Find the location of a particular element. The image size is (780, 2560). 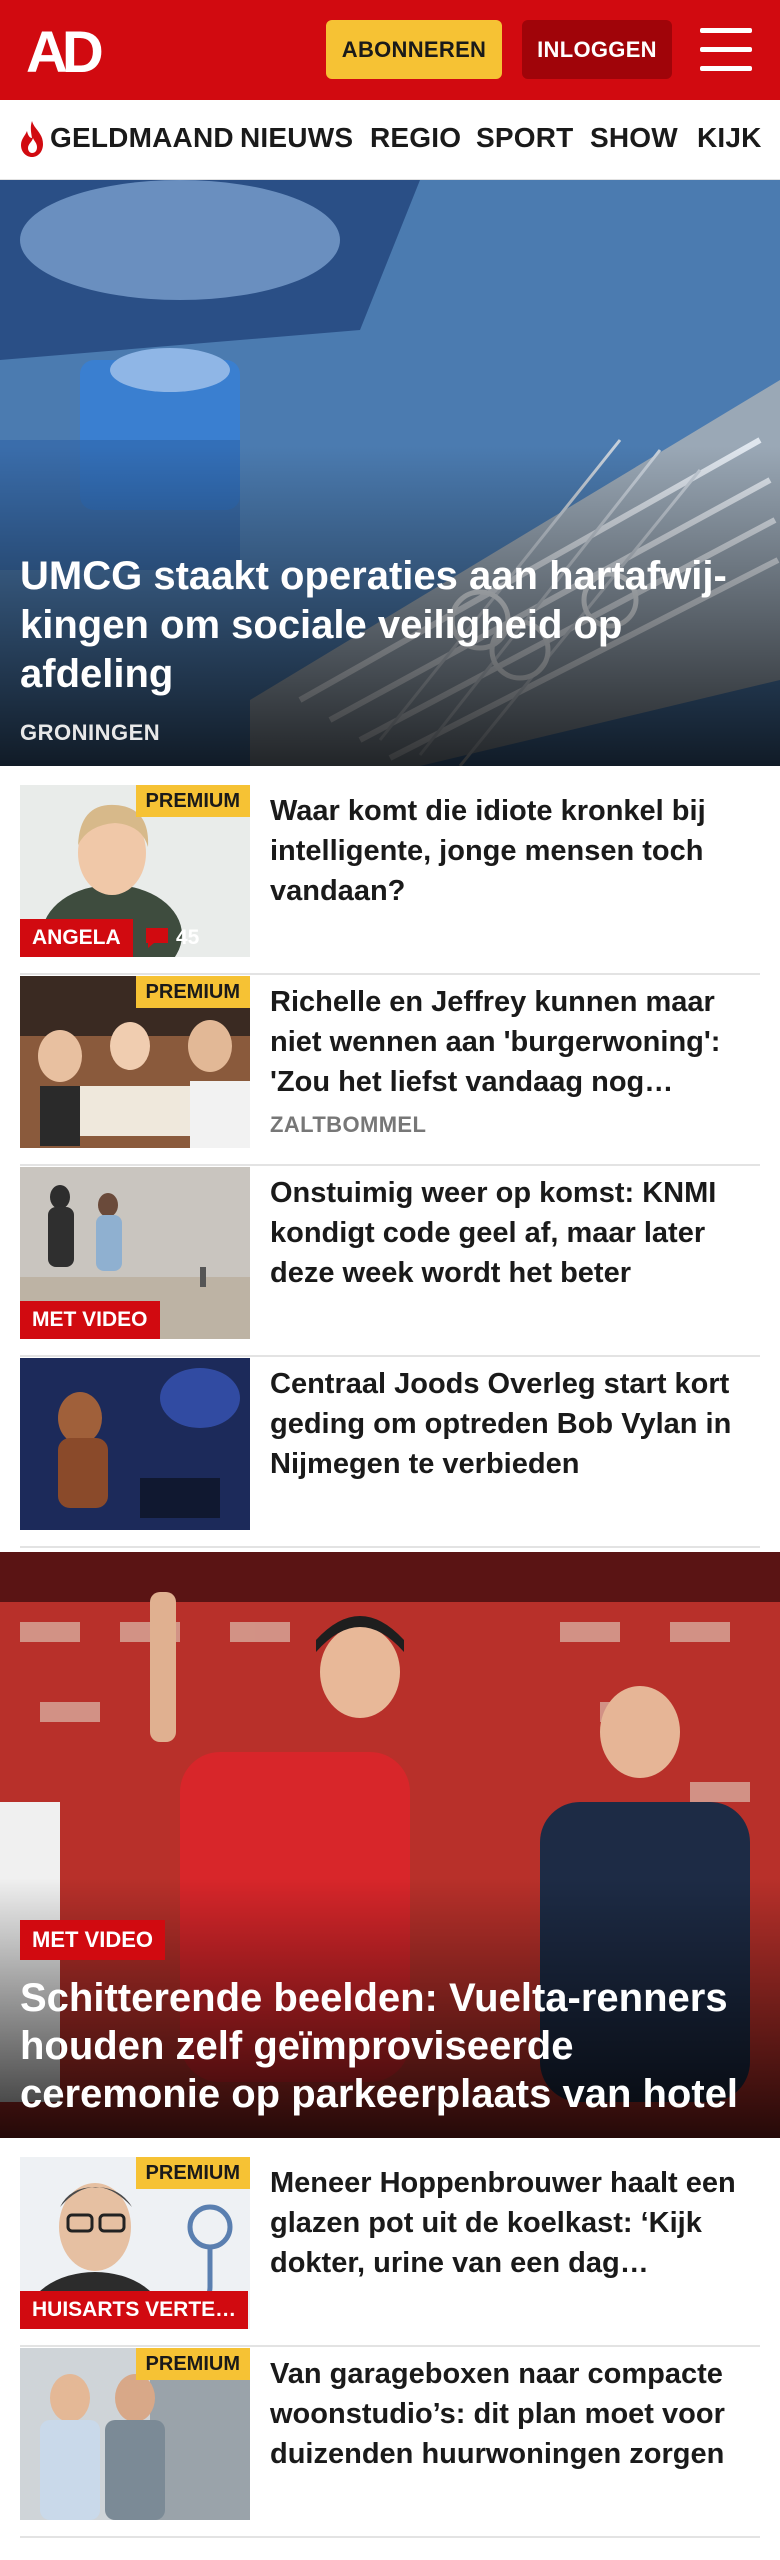

comment-count-value: 45 is located at coordinates (188, 937).